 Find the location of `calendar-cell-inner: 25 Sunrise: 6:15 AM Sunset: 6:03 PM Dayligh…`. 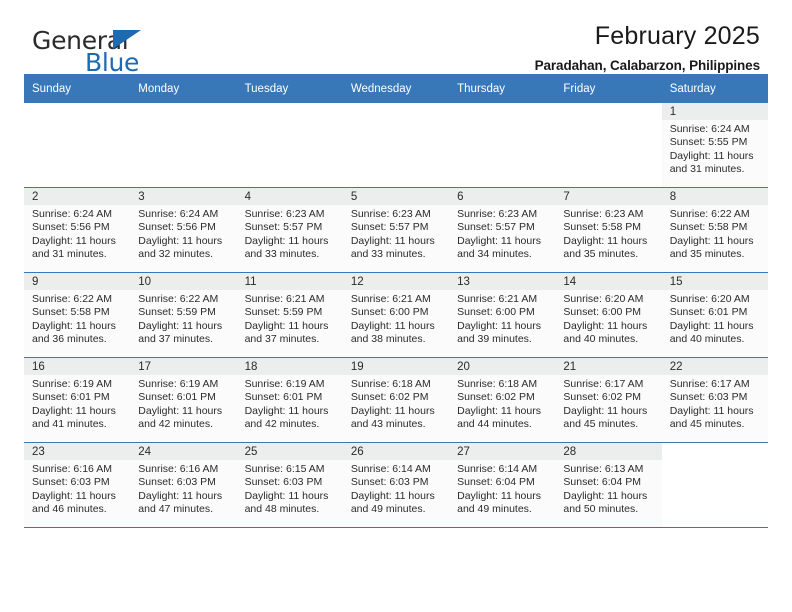

calendar-cell-inner: 25 Sunrise: 6:15 AM Sunset: 6:03 PM Dayligh… is located at coordinates (289, 485).